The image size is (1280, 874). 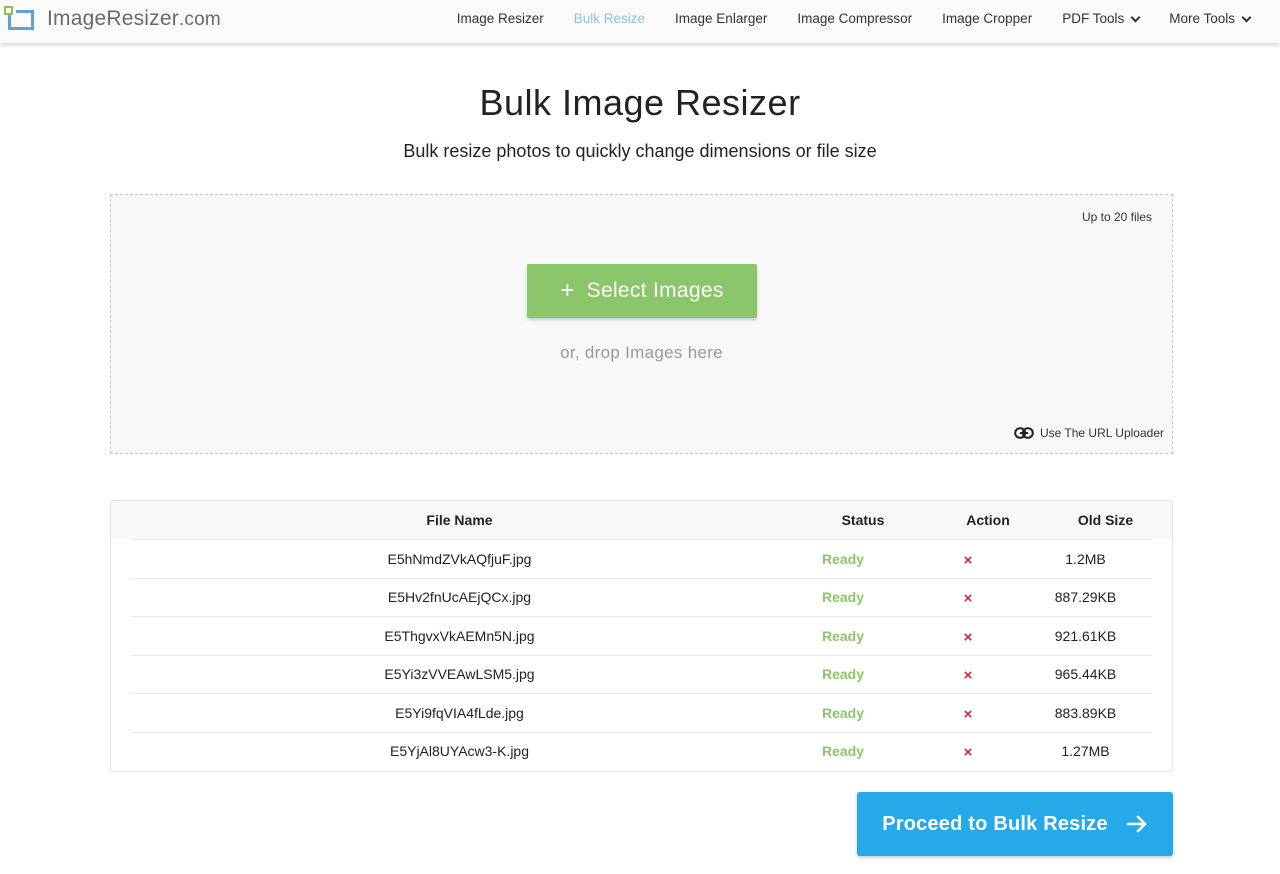 I want to click on header-file-name: File Name, so click(x=459, y=520).